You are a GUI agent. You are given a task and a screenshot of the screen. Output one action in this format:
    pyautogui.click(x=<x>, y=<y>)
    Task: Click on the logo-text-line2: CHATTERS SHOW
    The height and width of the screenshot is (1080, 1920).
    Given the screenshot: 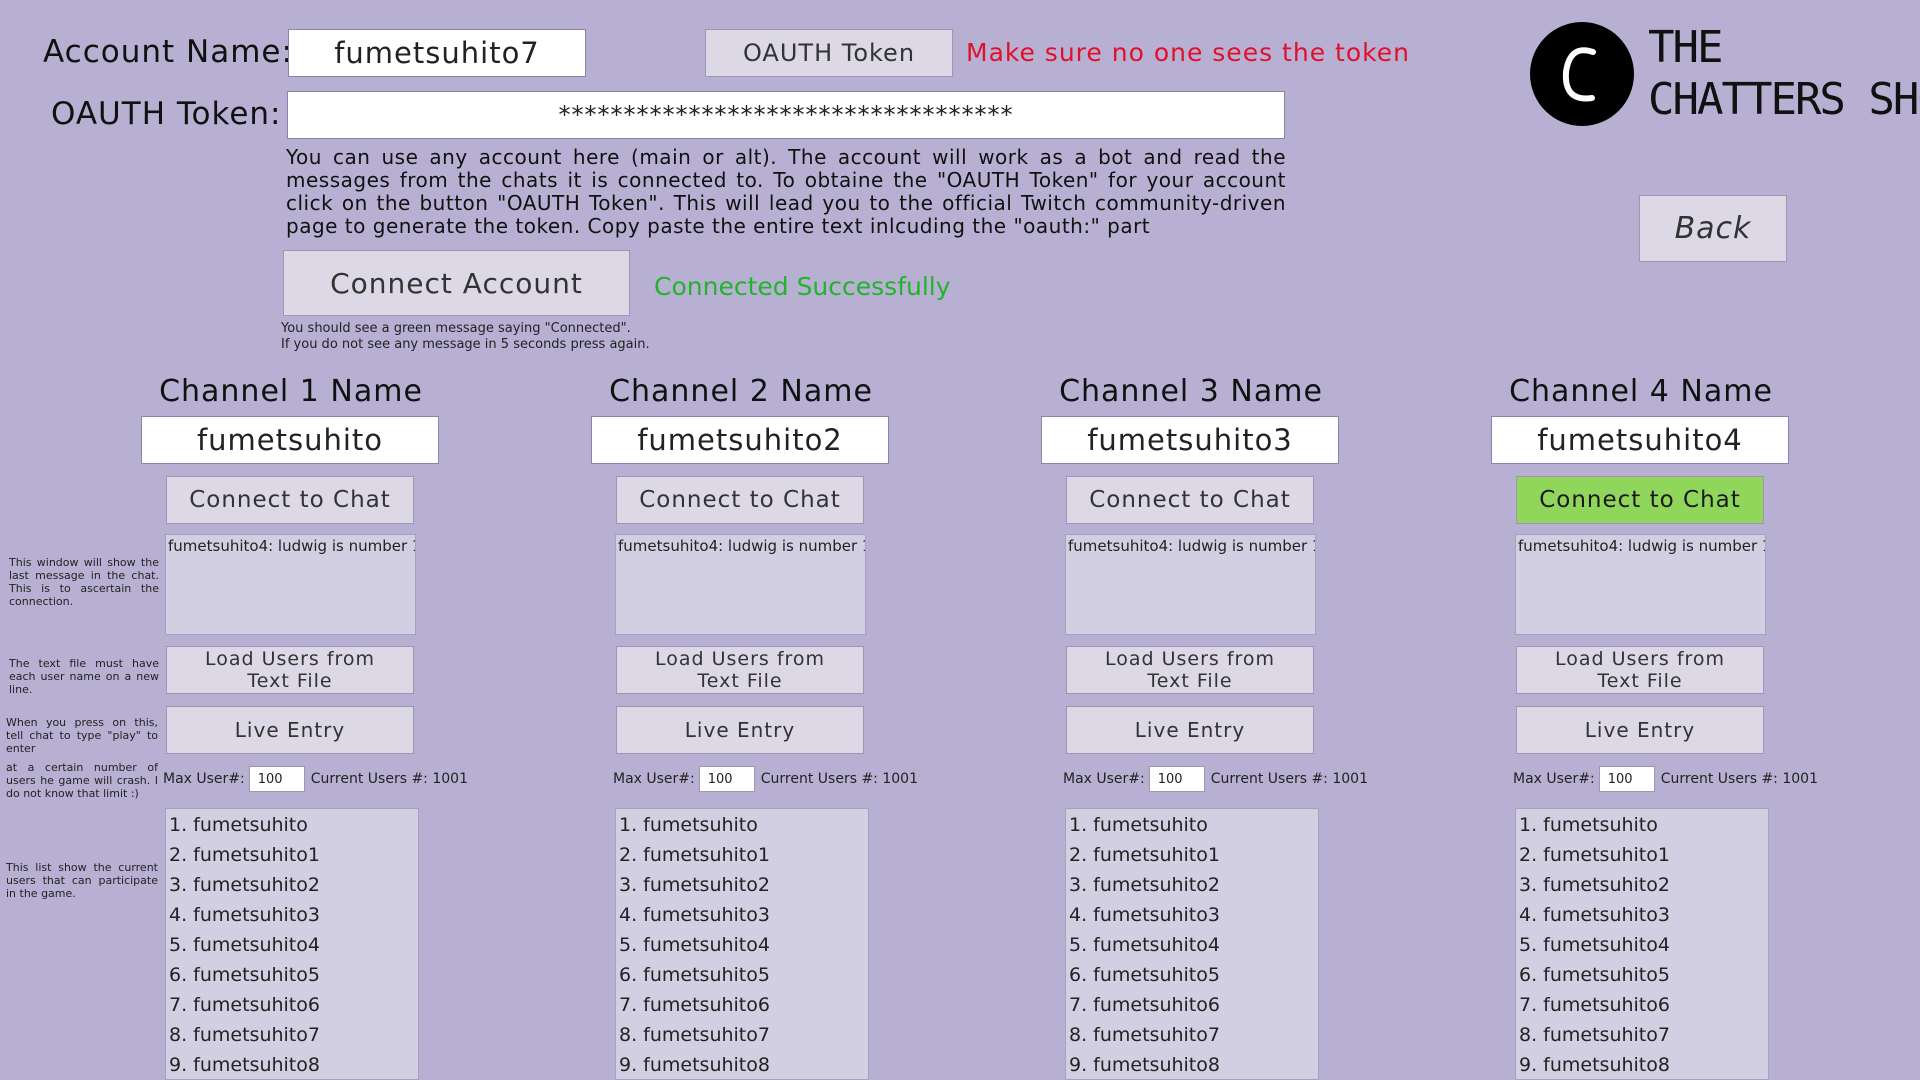 What is the action you would take?
    pyautogui.click(x=1784, y=99)
    